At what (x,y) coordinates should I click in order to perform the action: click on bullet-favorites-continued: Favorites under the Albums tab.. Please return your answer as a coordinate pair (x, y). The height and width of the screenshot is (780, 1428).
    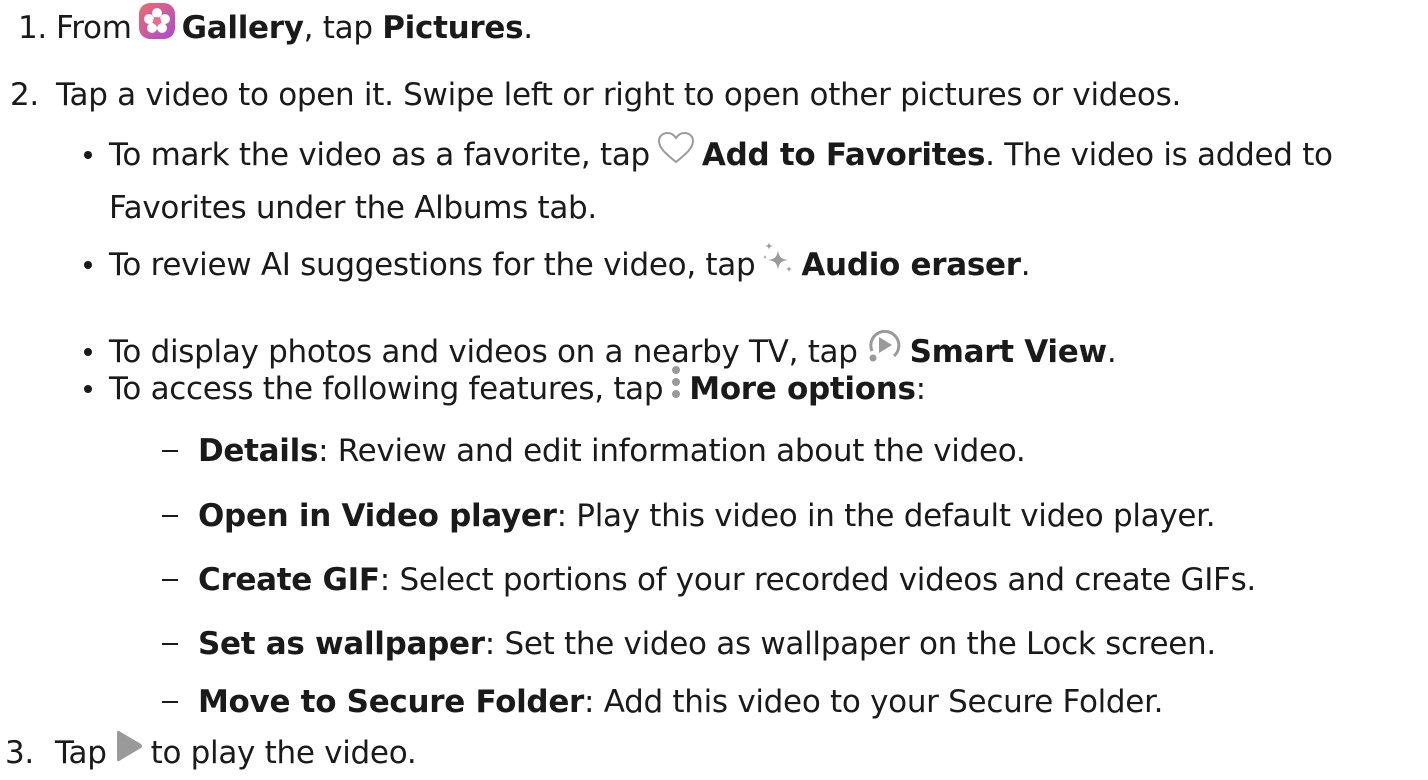
    Looking at the image, I should click on (353, 208).